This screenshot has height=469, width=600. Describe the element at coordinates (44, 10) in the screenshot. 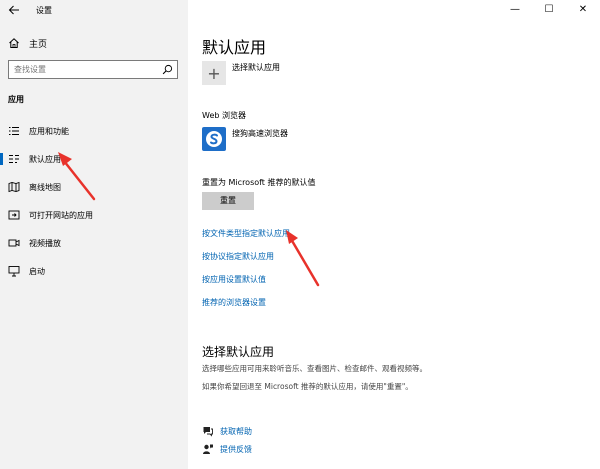

I see `window-title: 设置` at that location.